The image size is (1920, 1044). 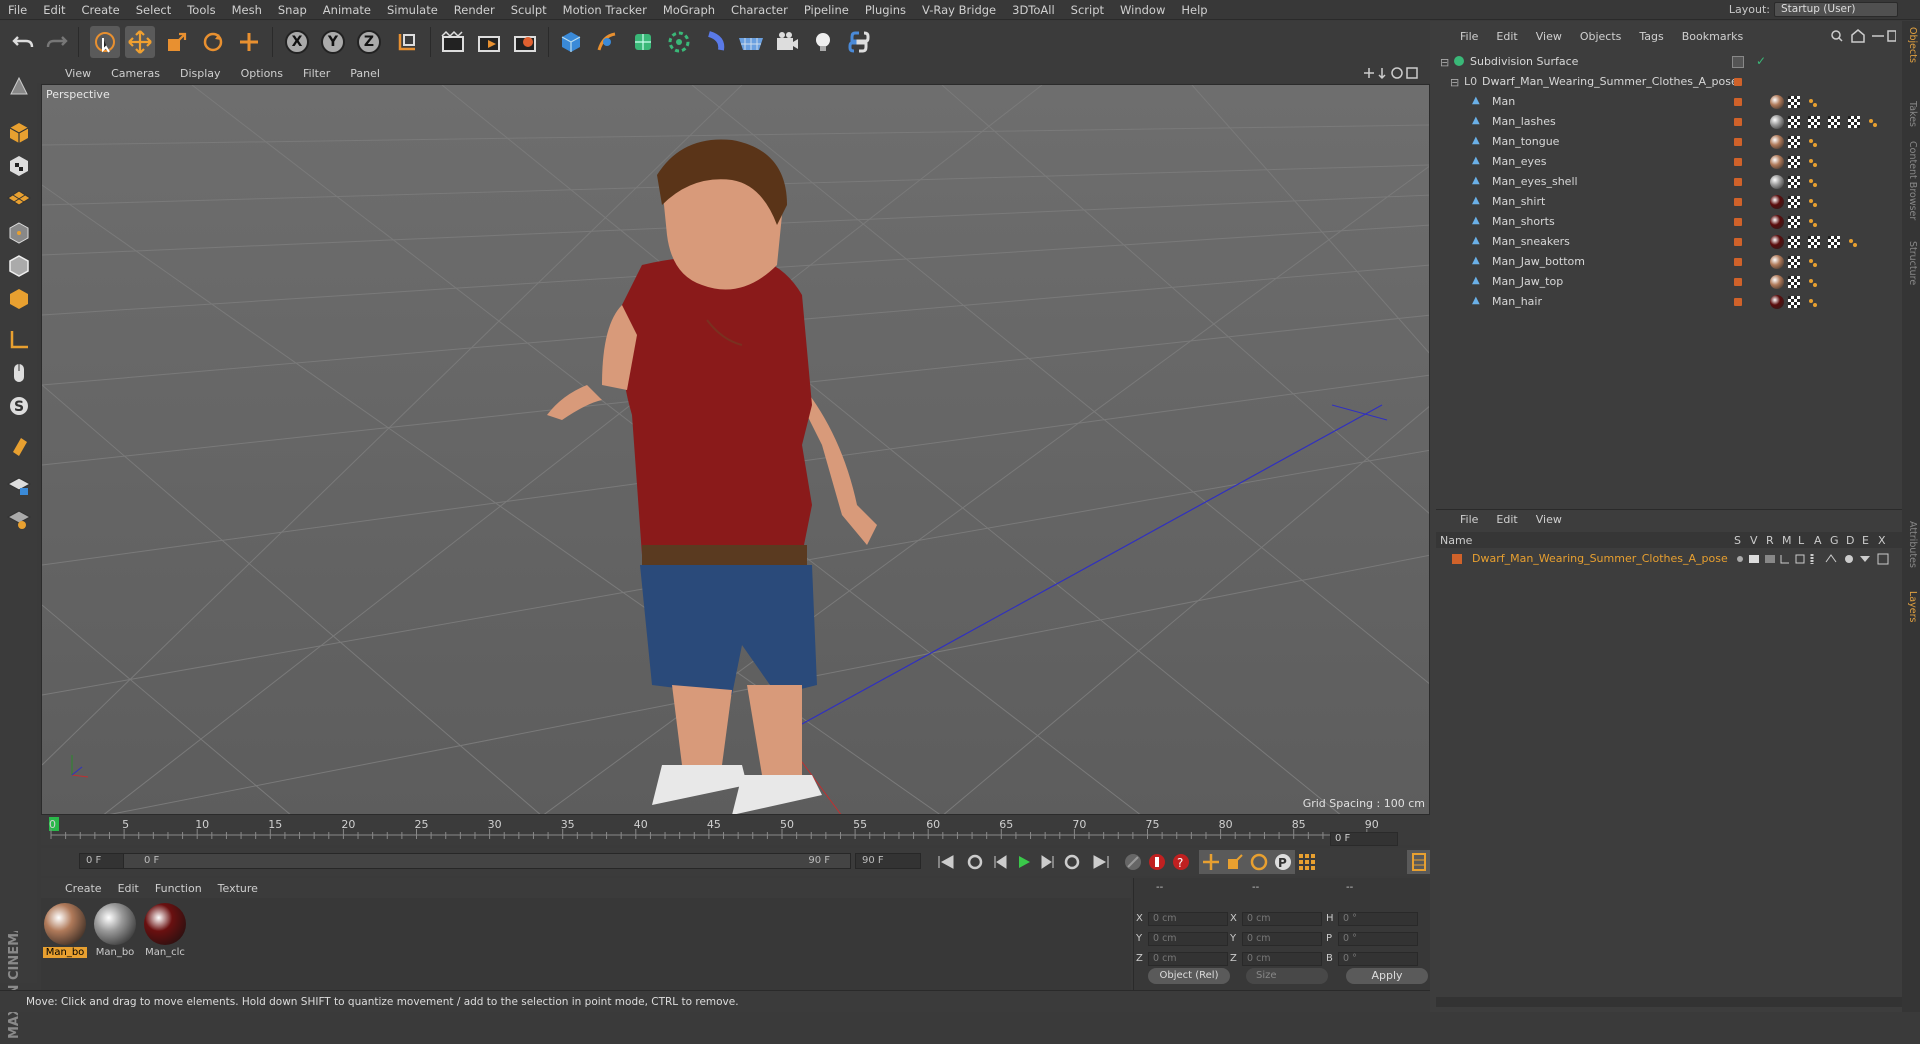 I want to click on menu-render: Render, so click(x=474, y=10).